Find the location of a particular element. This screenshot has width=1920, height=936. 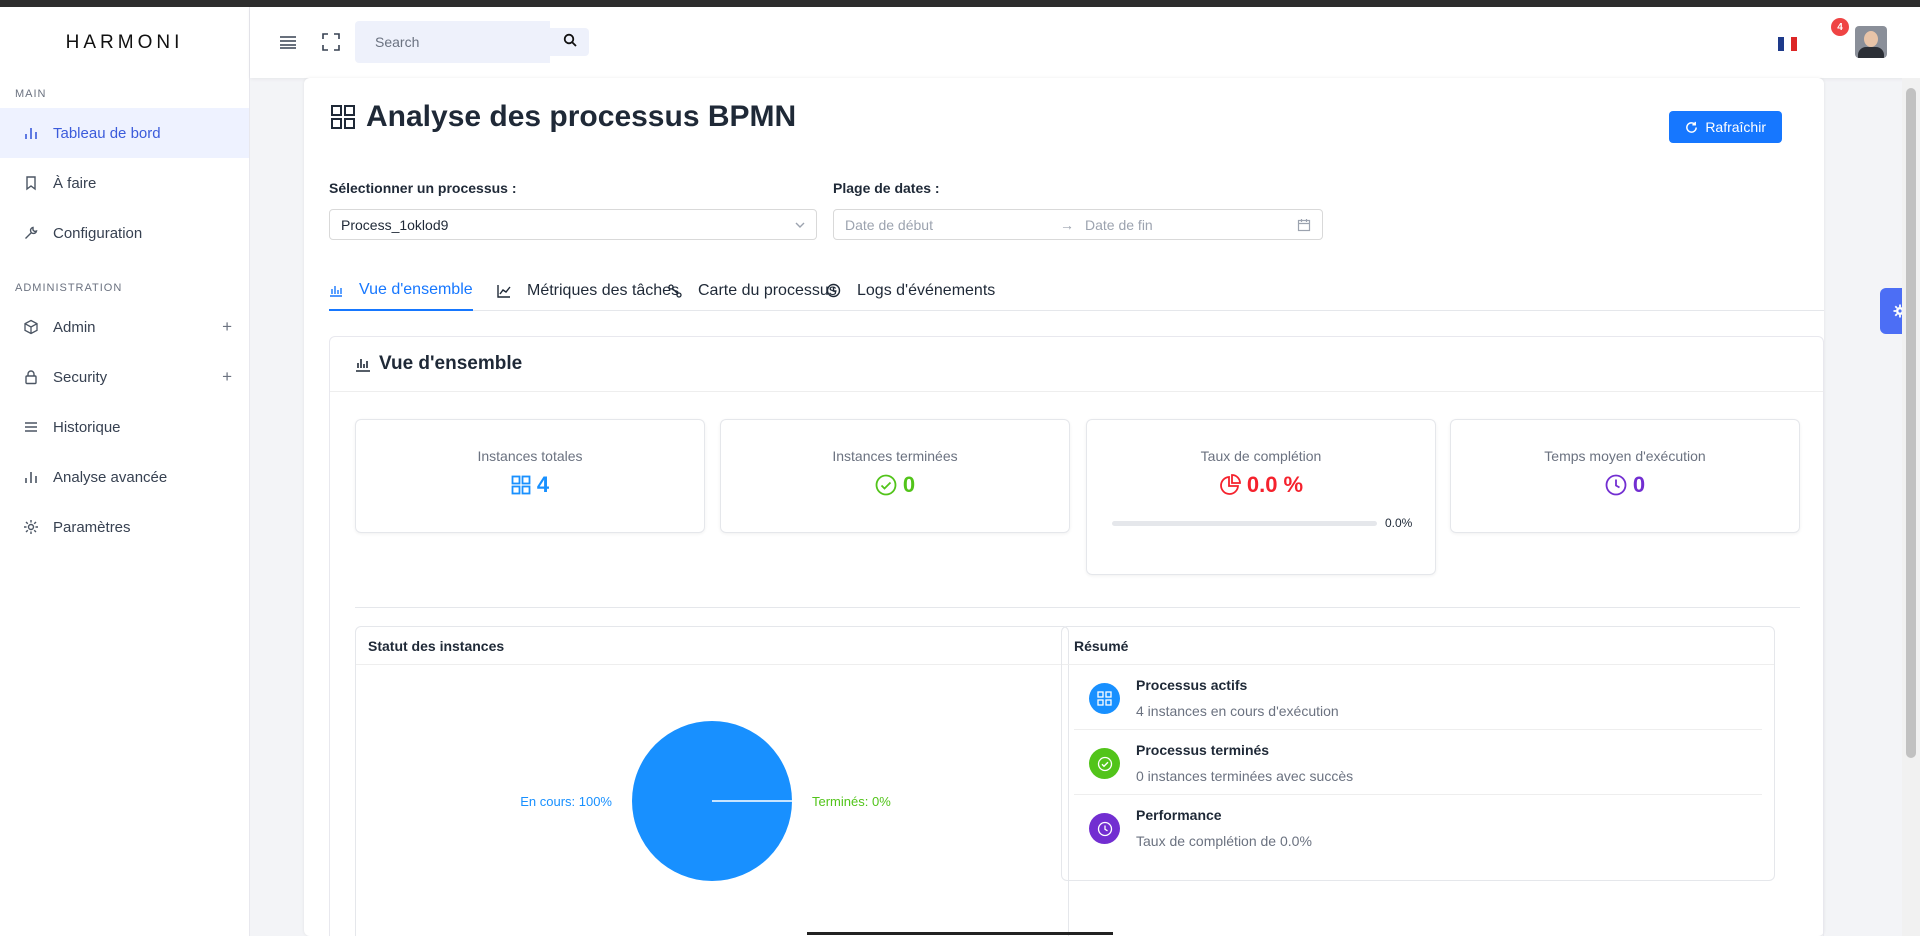

pie-slice-label: Terminés: 0% is located at coordinates (851, 801).